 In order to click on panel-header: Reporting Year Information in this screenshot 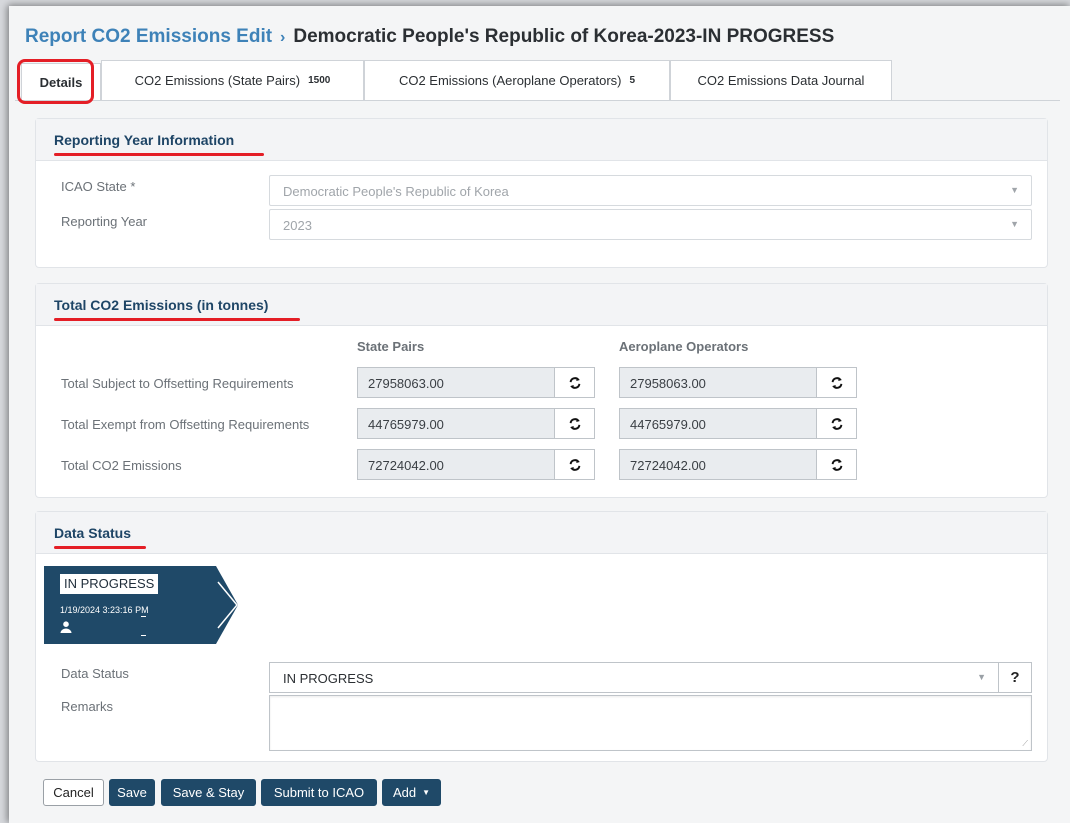, I will do `click(541, 140)`.